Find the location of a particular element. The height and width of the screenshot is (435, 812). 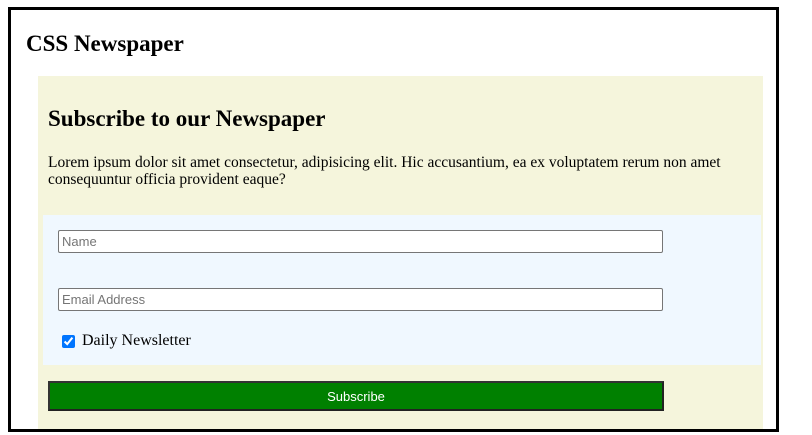

newsletter-option: Daily Newsletter is located at coordinates (125, 341).